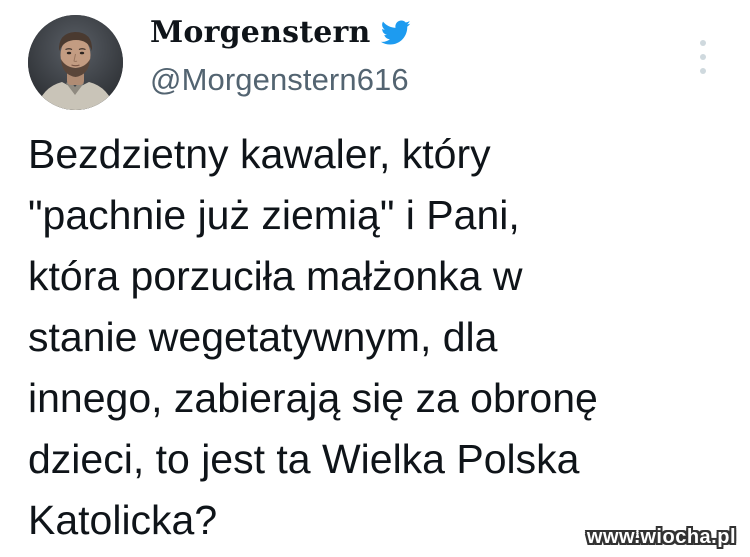 This screenshot has width=750, height=557. Describe the element at coordinates (395, 33) in the screenshot. I see `twitter-bird-icon` at that location.